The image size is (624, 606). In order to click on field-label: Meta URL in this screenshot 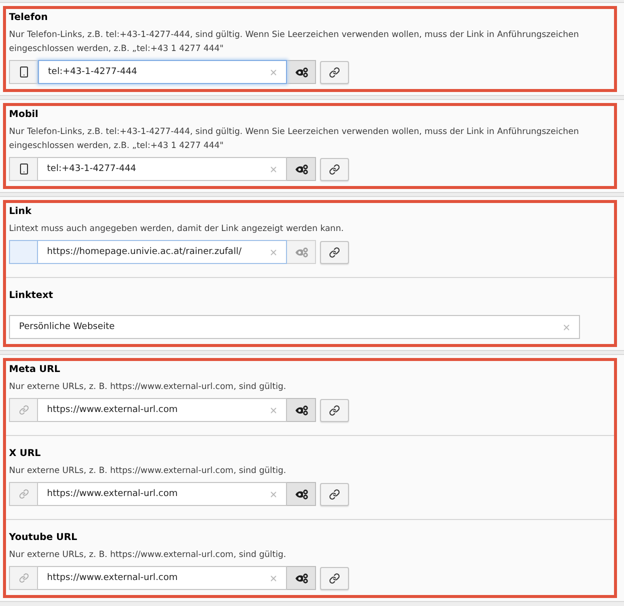, I will do `click(35, 370)`.